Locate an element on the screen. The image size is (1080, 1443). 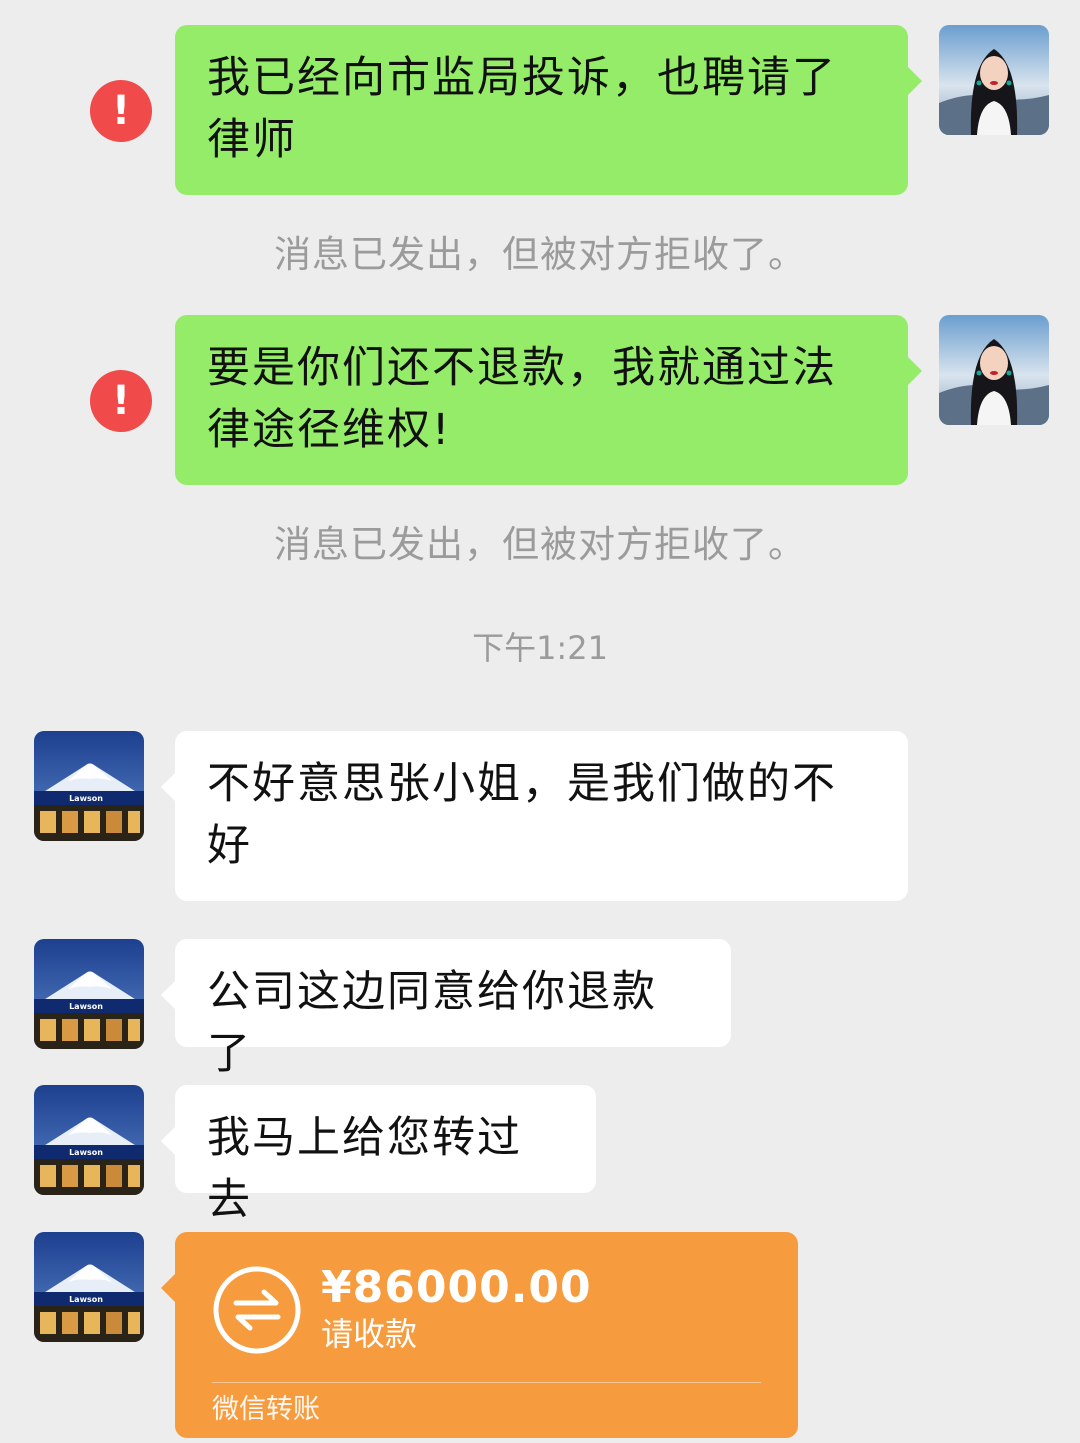
transfer-status: 请收款 is located at coordinates (369, 1334).